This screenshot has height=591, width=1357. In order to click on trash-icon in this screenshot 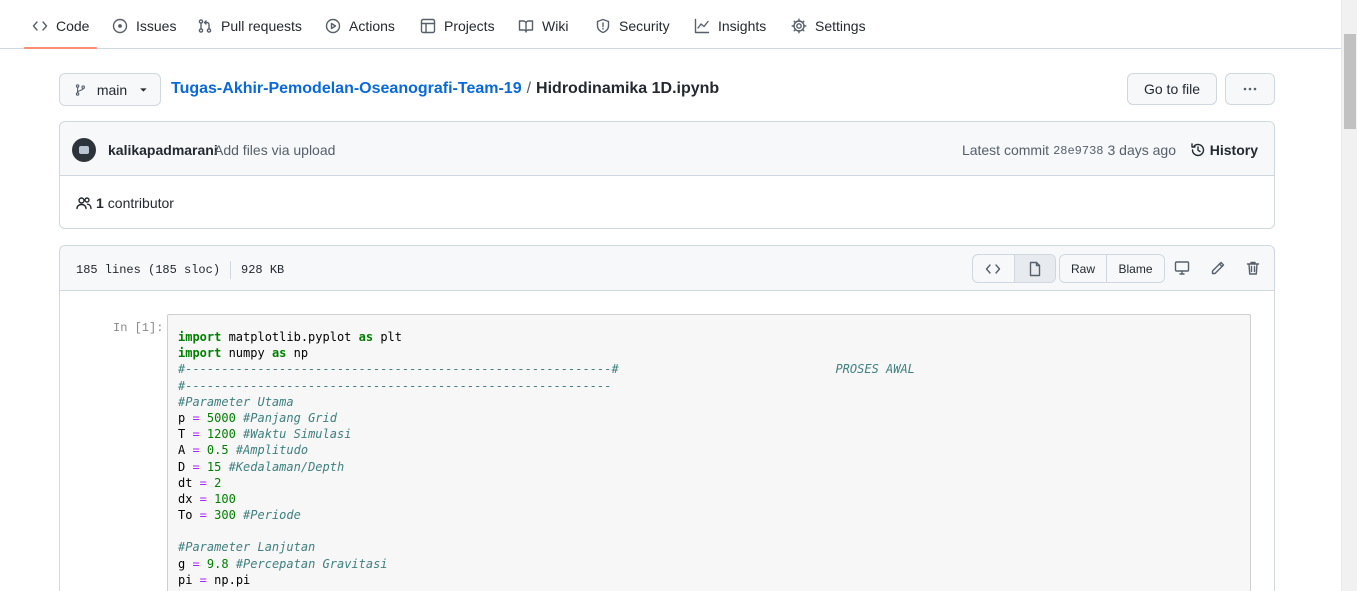, I will do `click(1253, 268)`.